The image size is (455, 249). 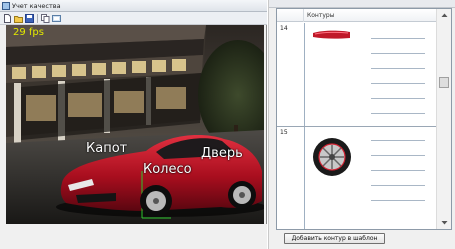 What do you see at coordinates (284, 28) in the screenshot?
I see `row-number: 14` at bounding box center [284, 28].